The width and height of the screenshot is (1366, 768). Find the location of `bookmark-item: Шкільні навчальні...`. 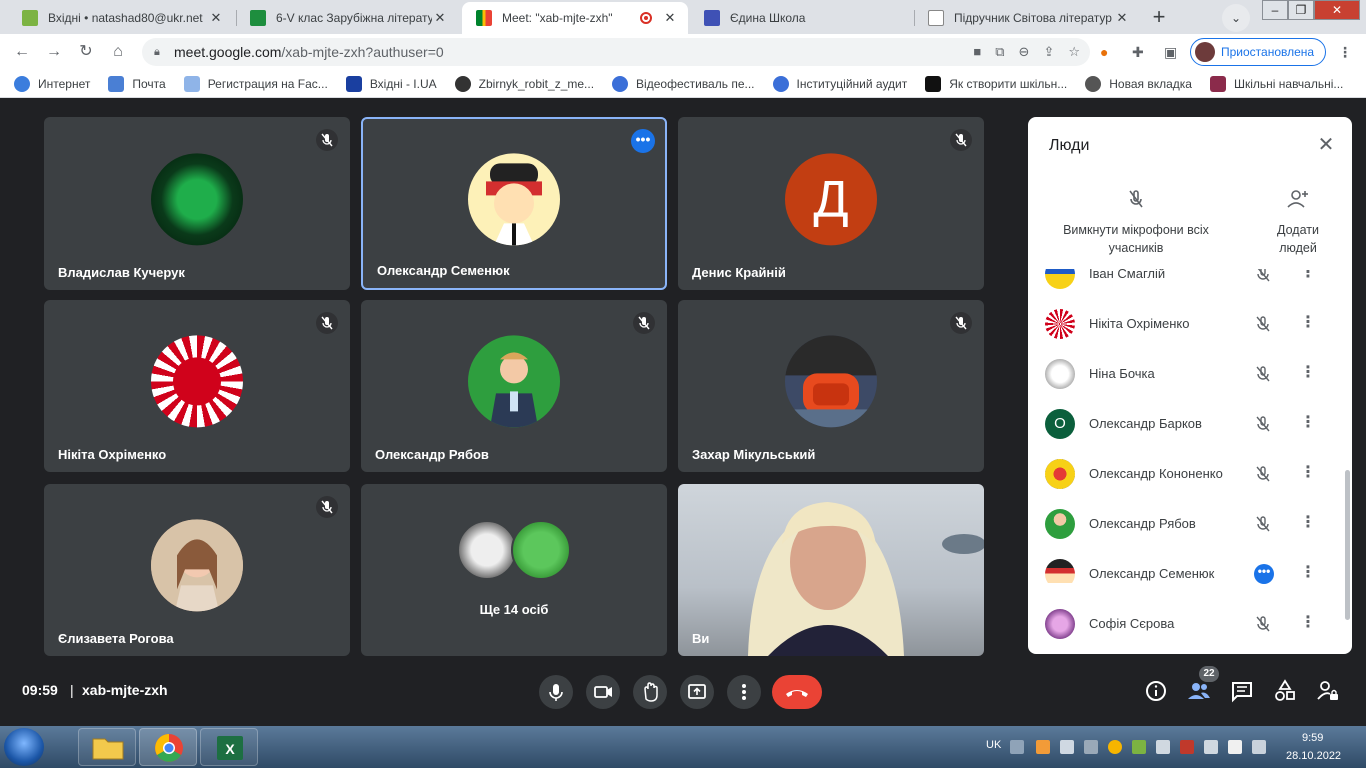

bookmark-item: Шкільні навчальні... is located at coordinates (1276, 83).